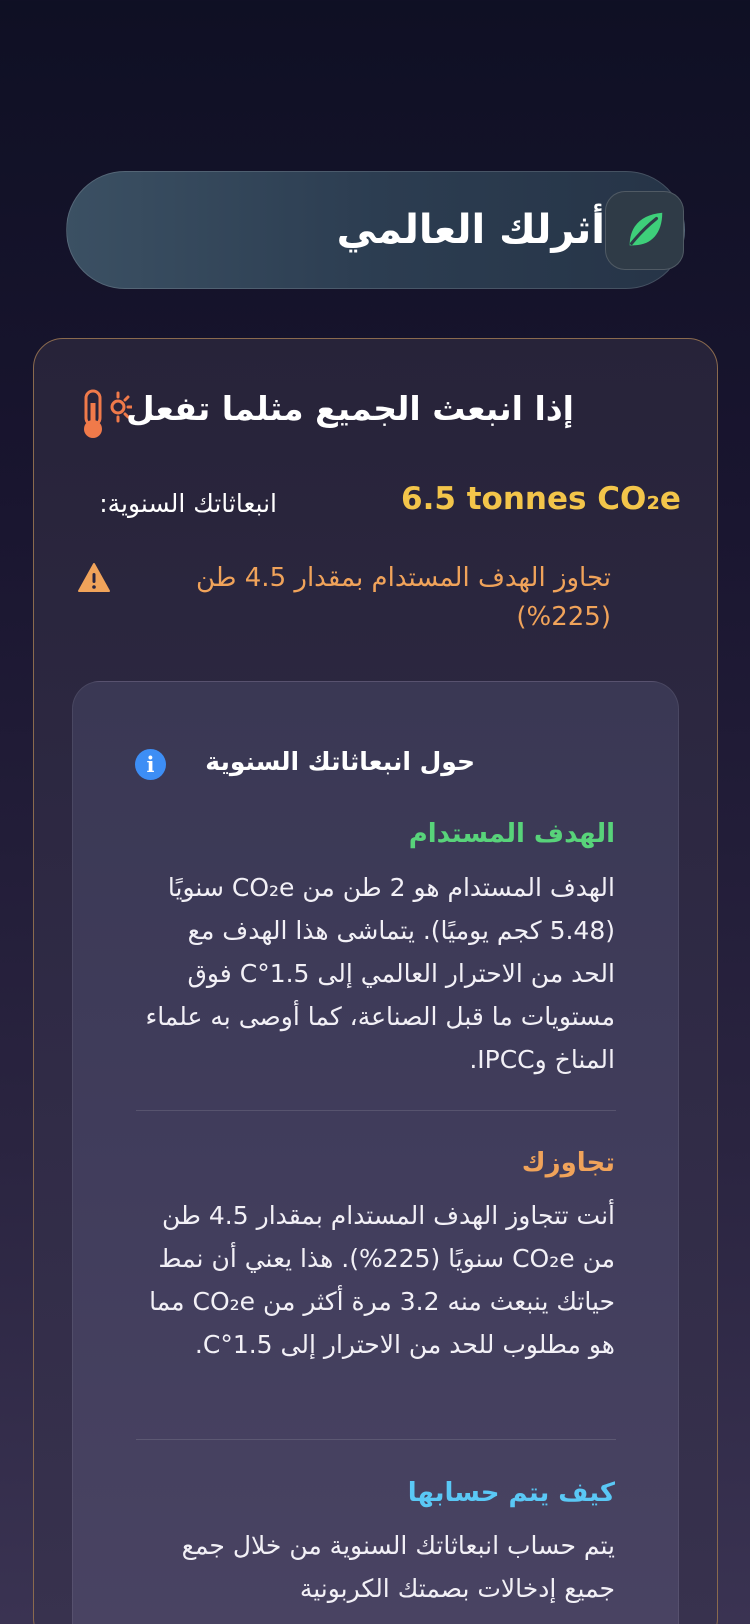 Image resolution: width=750 pixels, height=1624 pixels. Describe the element at coordinates (541, 499) in the screenshot. I see `annual-emissions-value: 6.5 tonnes CO₂e` at that location.